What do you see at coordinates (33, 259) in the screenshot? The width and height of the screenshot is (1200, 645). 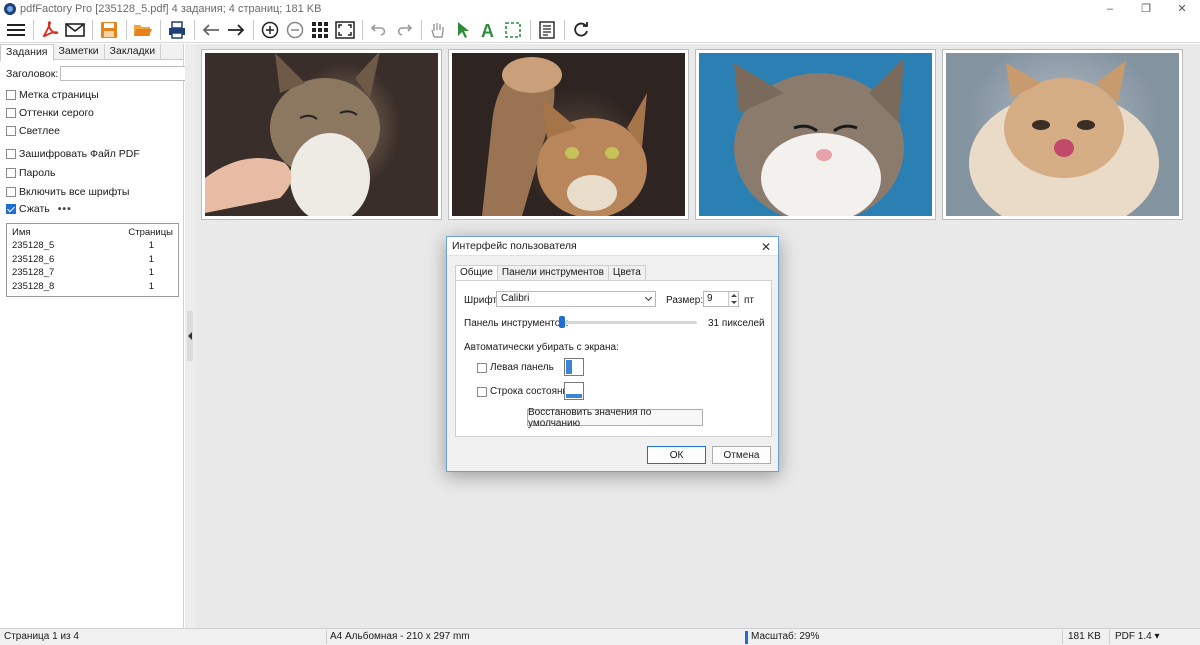 I see `job-name: 235128_6` at bounding box center [33, 259].